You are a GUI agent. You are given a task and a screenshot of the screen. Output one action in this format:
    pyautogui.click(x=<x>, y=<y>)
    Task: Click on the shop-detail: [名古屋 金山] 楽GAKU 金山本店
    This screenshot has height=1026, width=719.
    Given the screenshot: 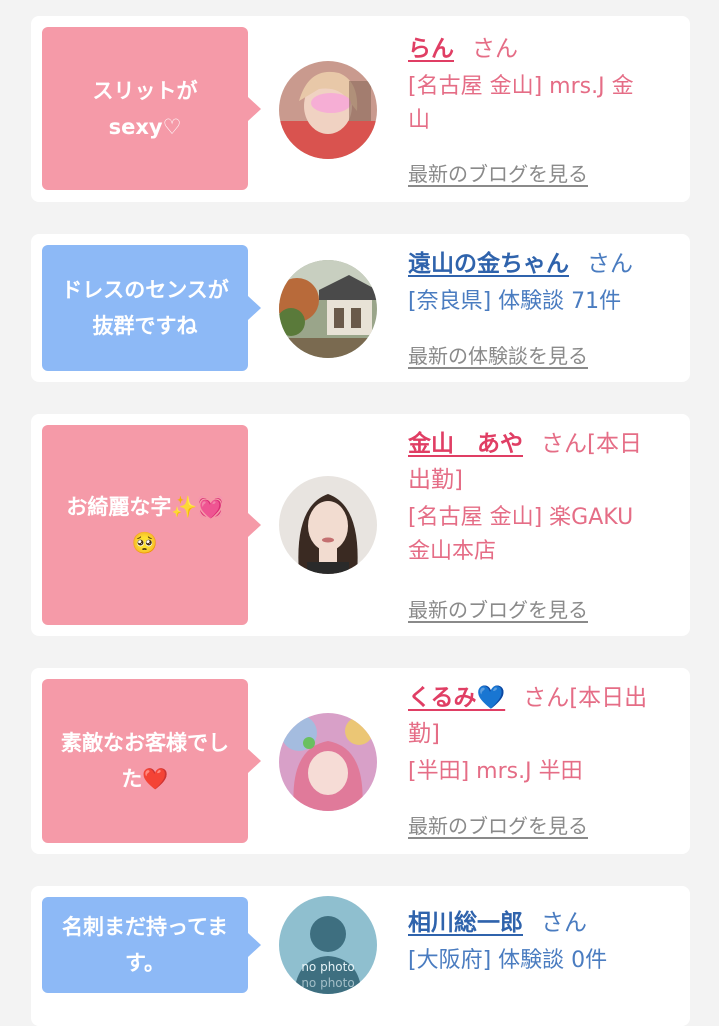 What is the action you would take?
    pyautogui.click(x=543, y=535)
    